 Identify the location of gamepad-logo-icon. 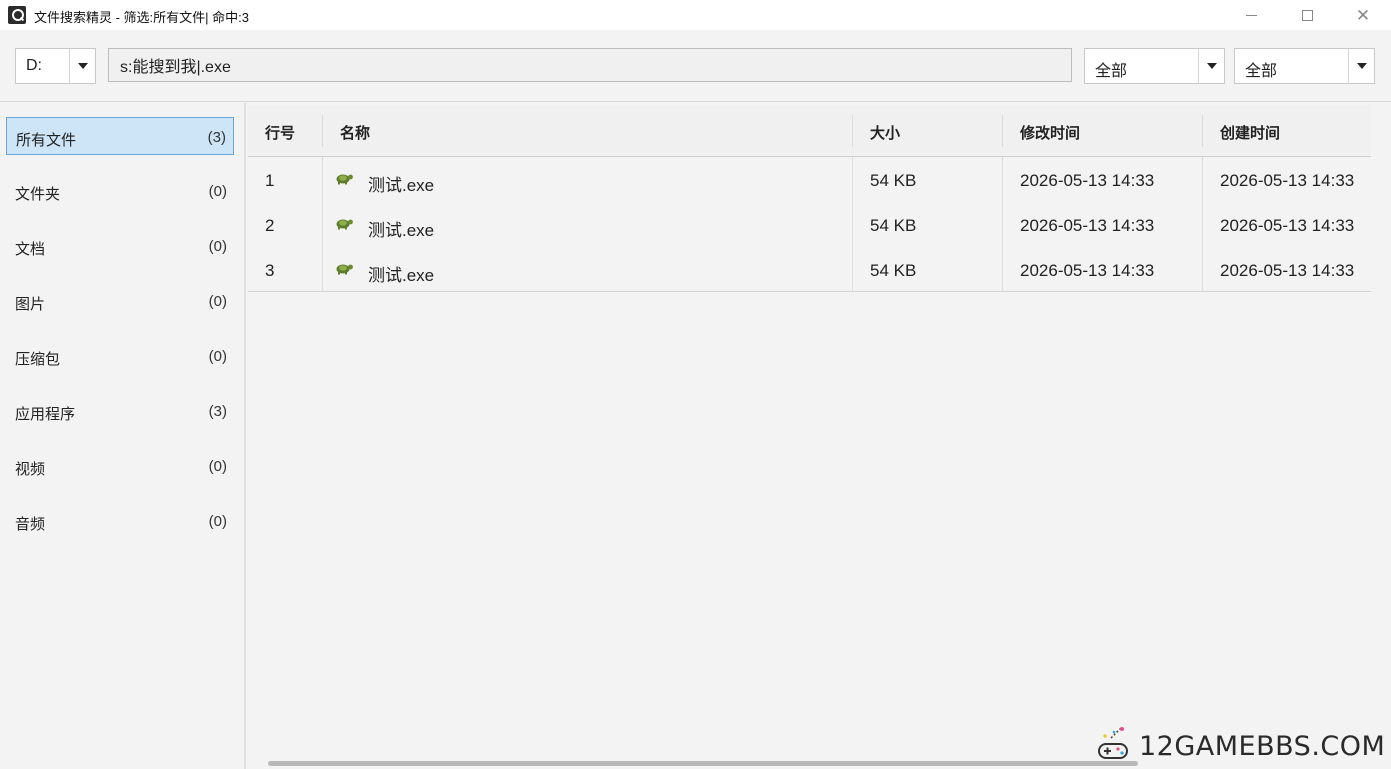
(1113, 743).